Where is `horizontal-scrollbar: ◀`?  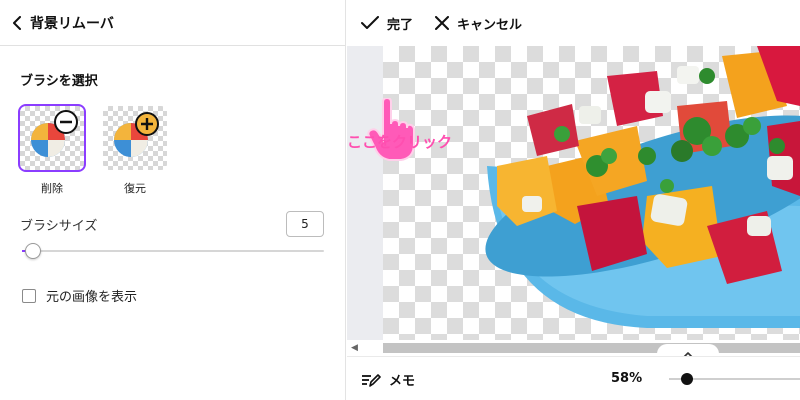 horizontal-scrollbar: ◀ is located at coordinates (573, 348).